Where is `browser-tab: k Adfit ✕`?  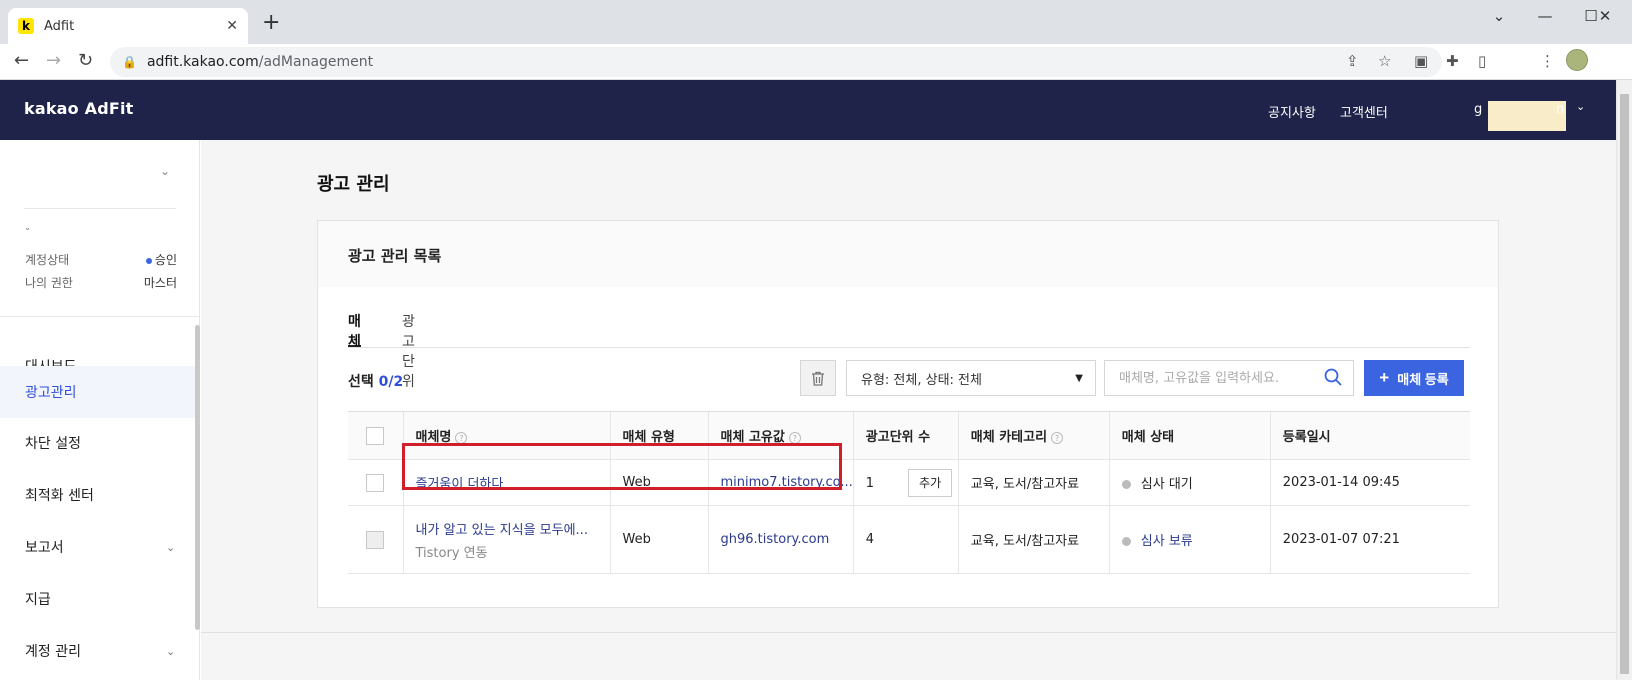
browser-tab: k Adfit ✕ is located at coordinates (128, 26).